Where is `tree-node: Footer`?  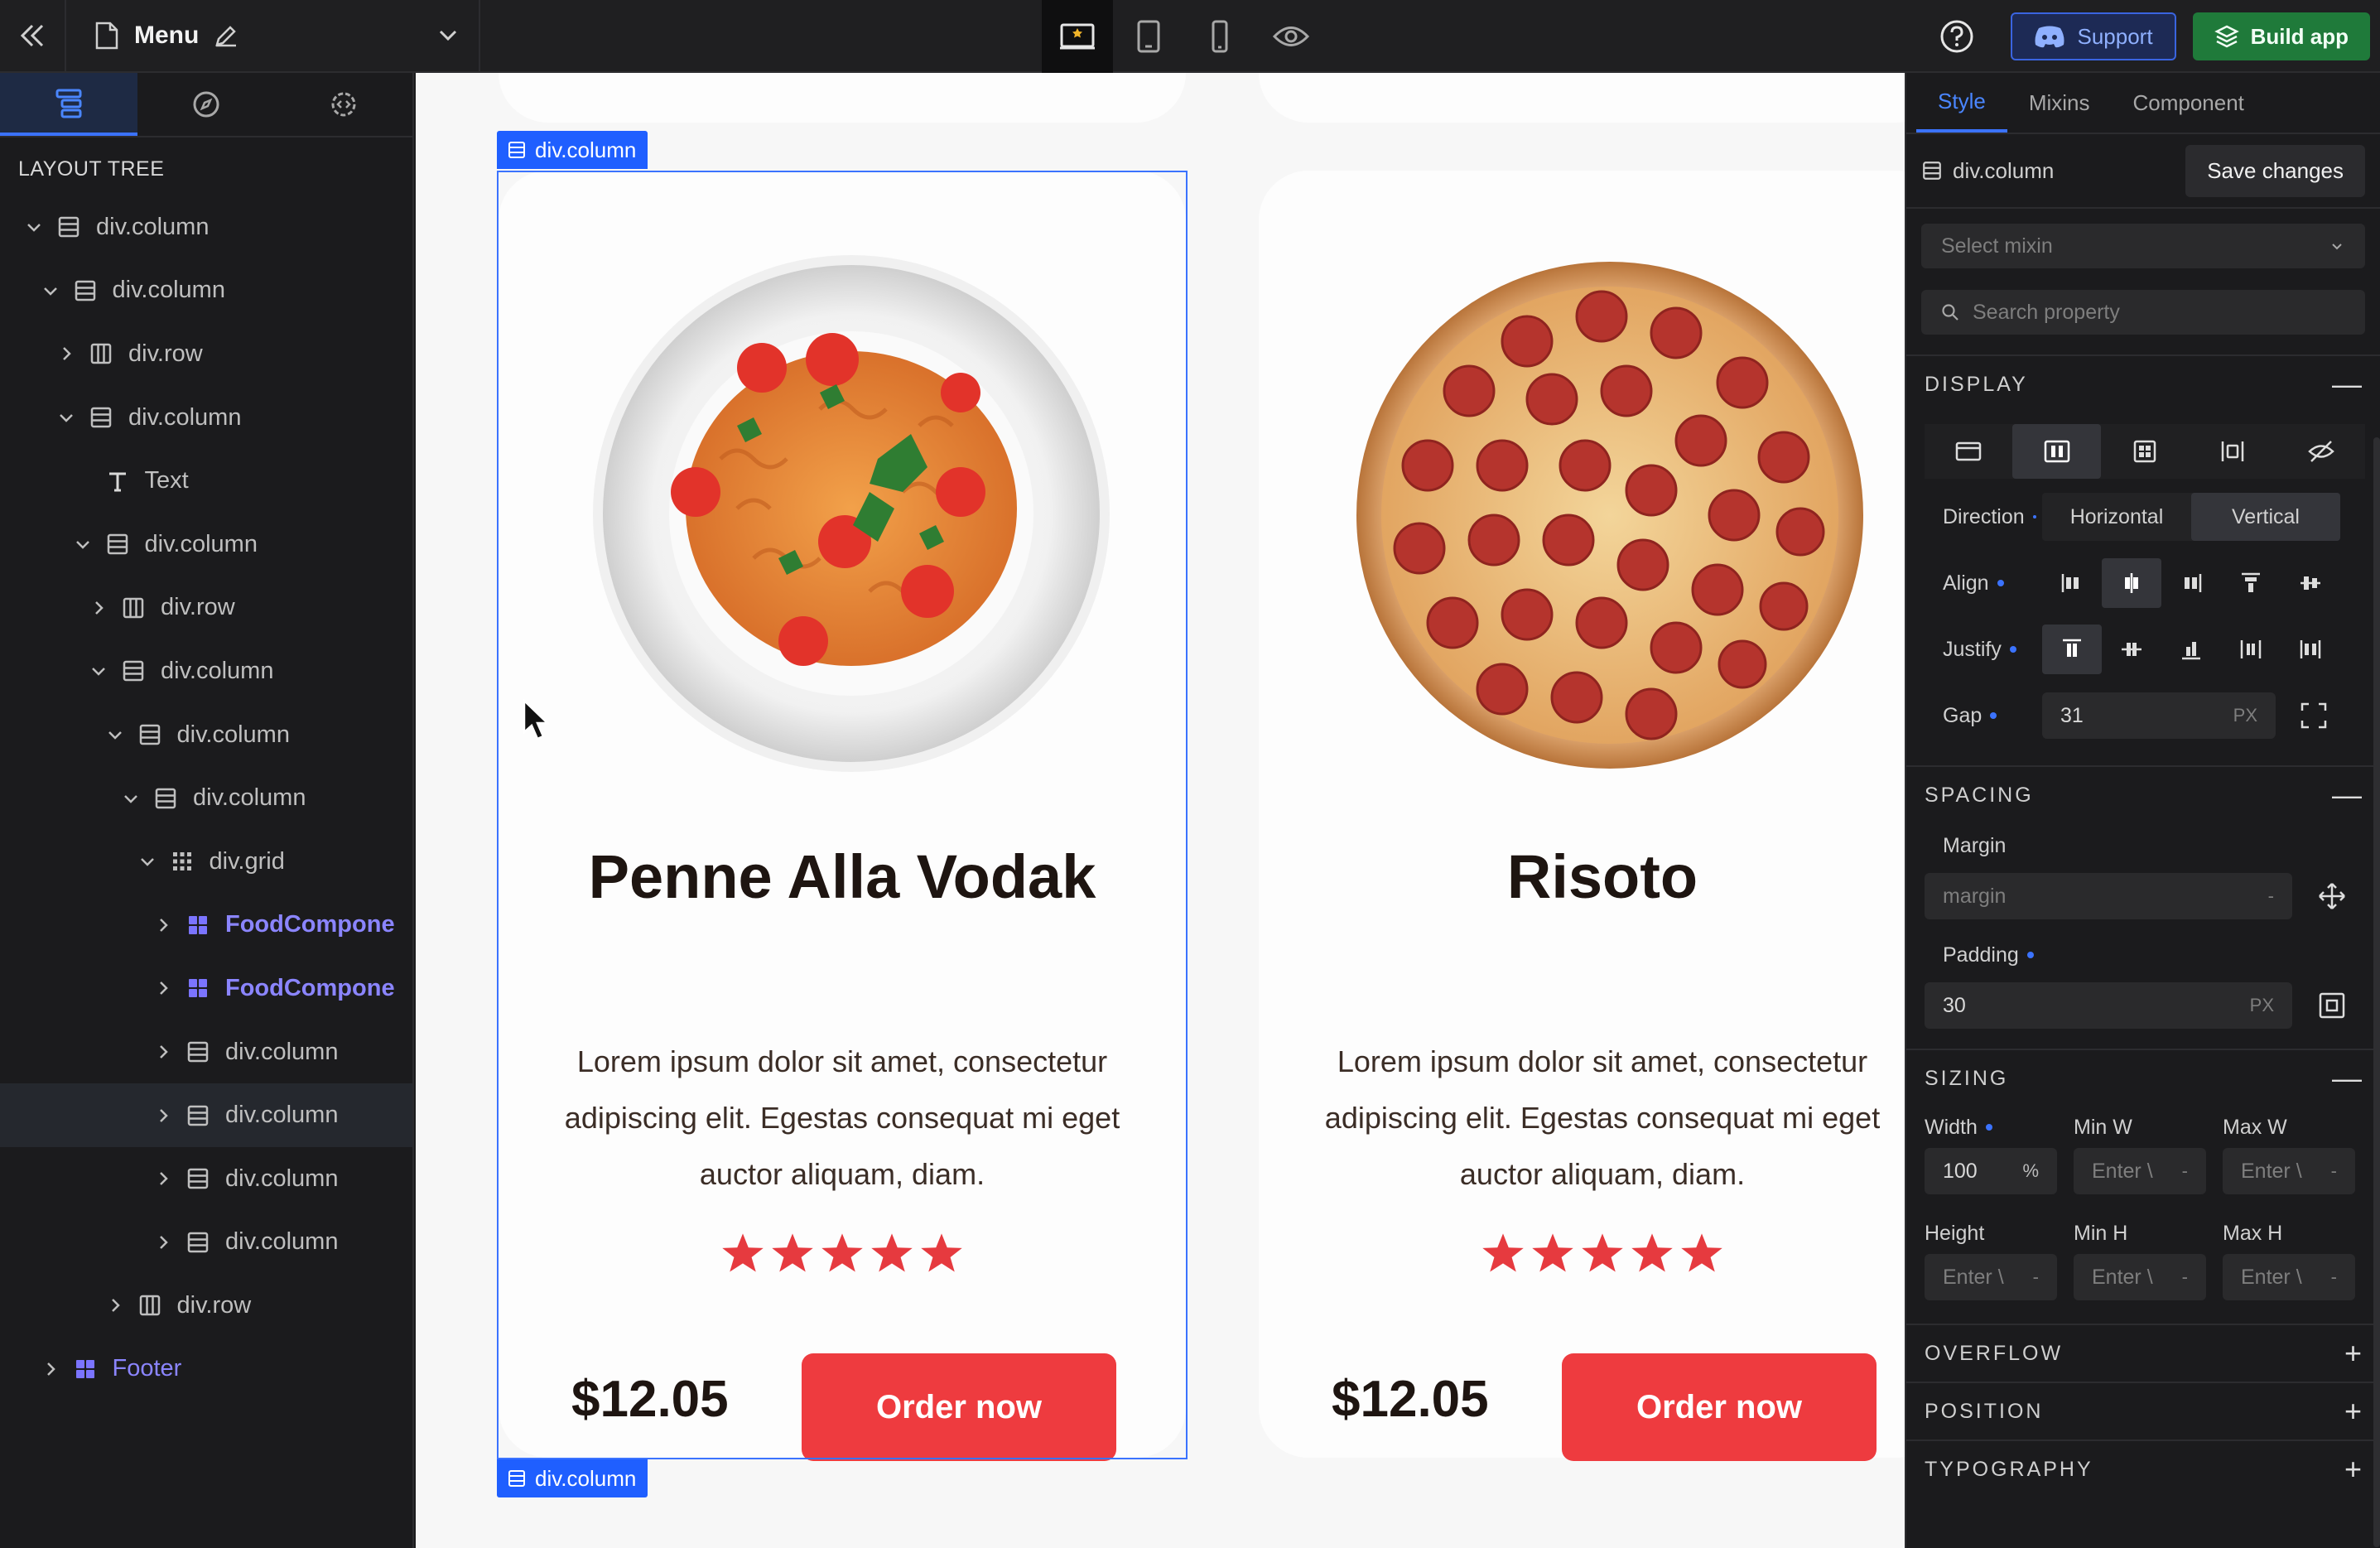 tree-node: Footer is located at coordinates (206, 1369).